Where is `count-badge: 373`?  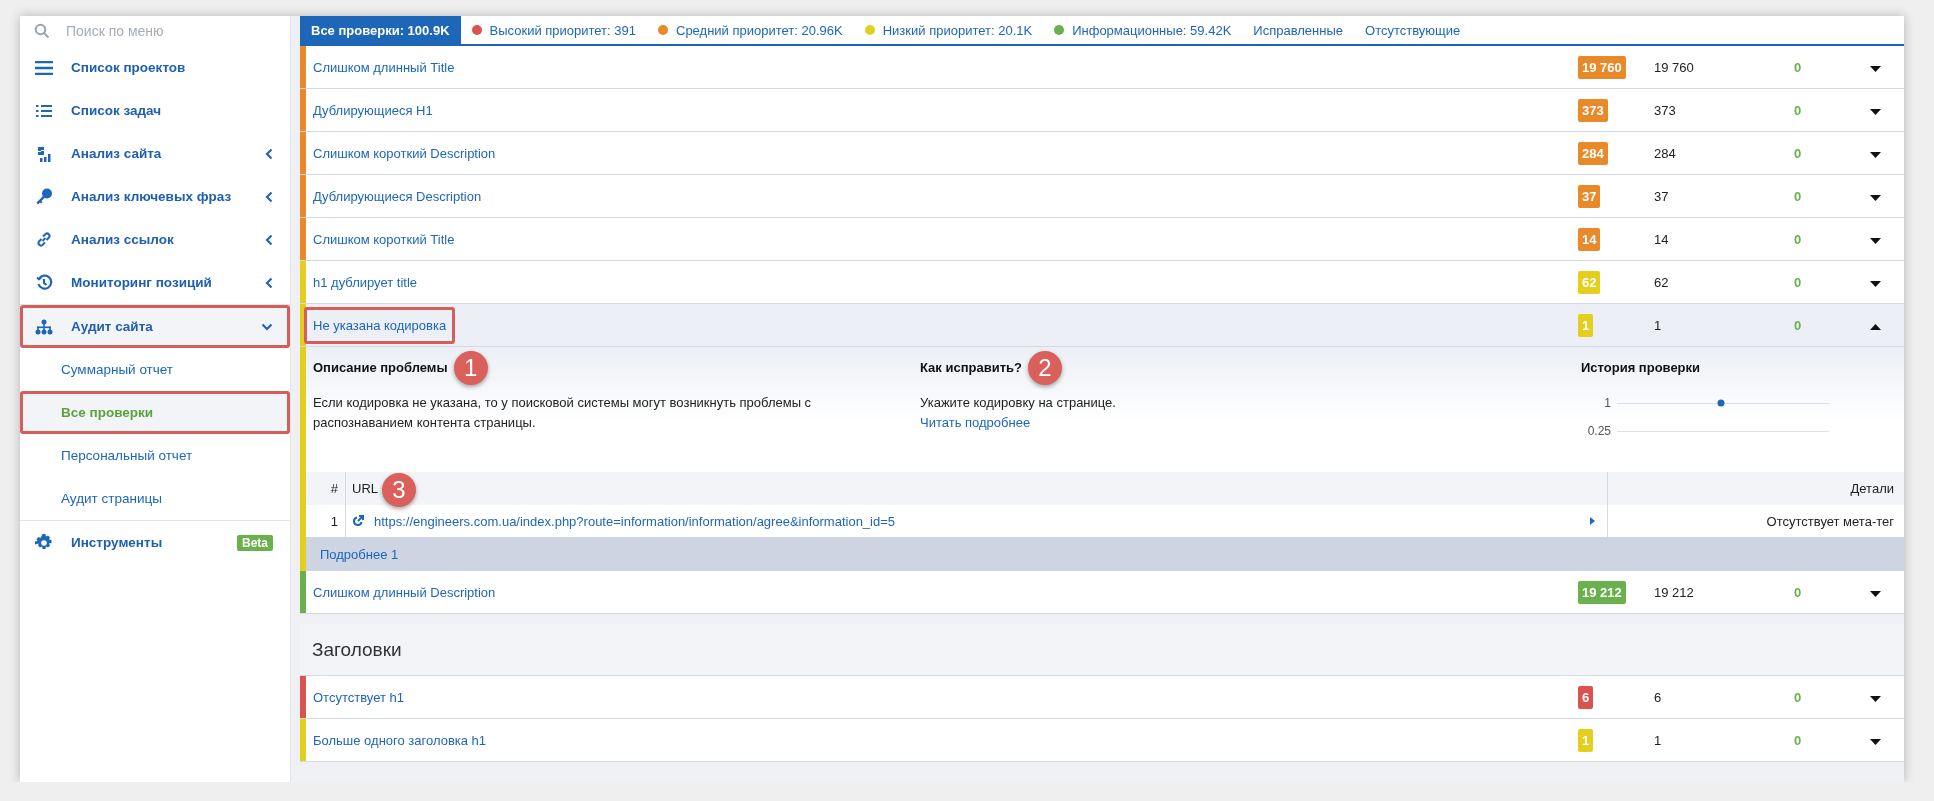 count-badge: 373 is located at coordinates (1593, 110).